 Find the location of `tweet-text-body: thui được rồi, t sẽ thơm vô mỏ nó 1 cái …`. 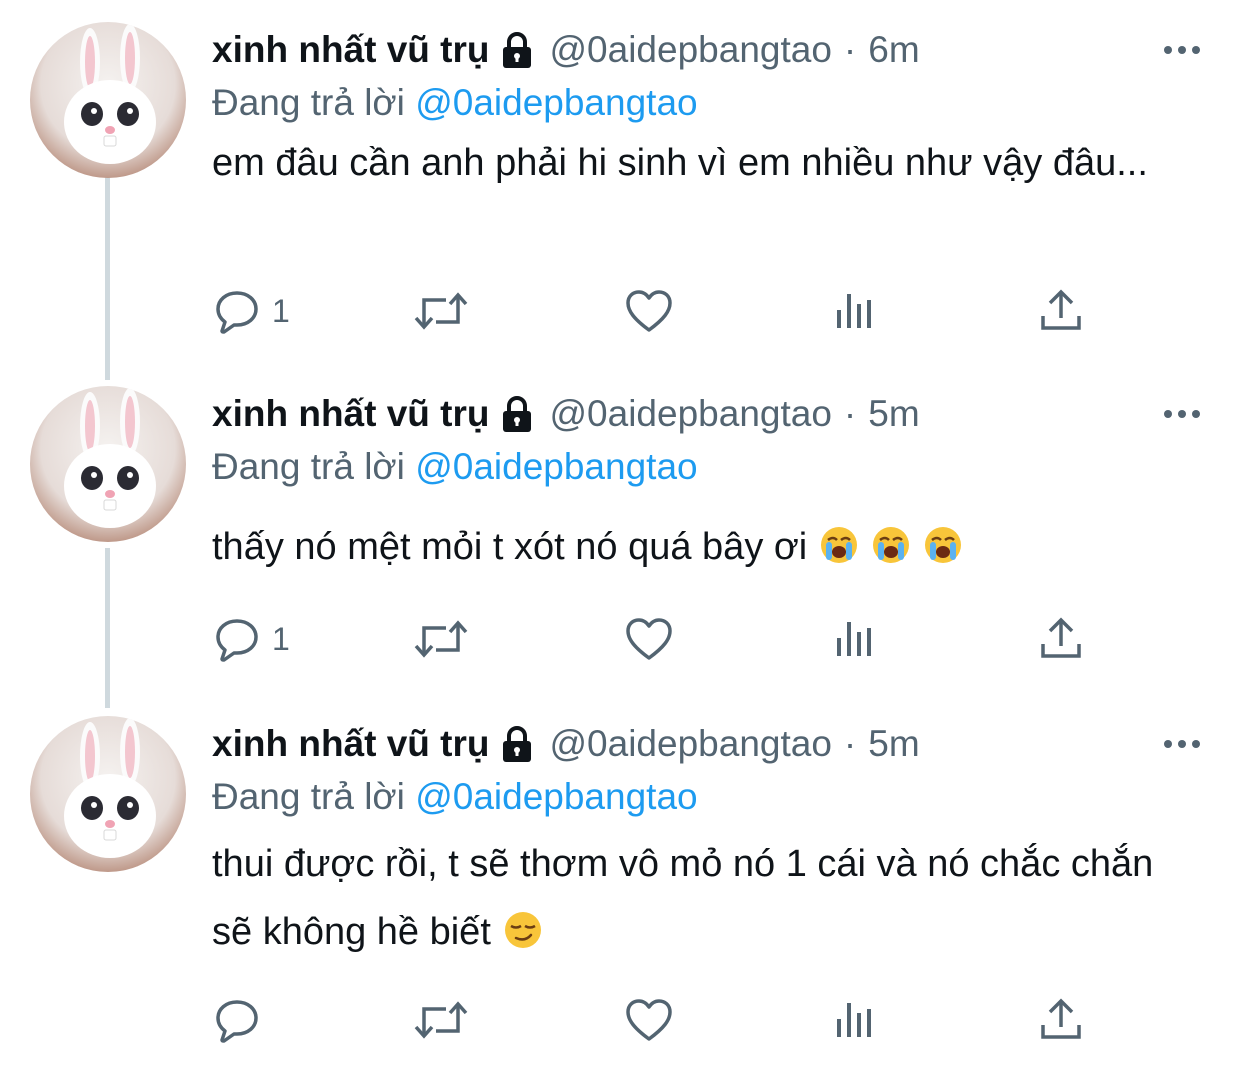

tweet-text-body: thui được rồi, t sẽ thơm vô mỏ nó 1 cái … is located at coordinates (683, 898).